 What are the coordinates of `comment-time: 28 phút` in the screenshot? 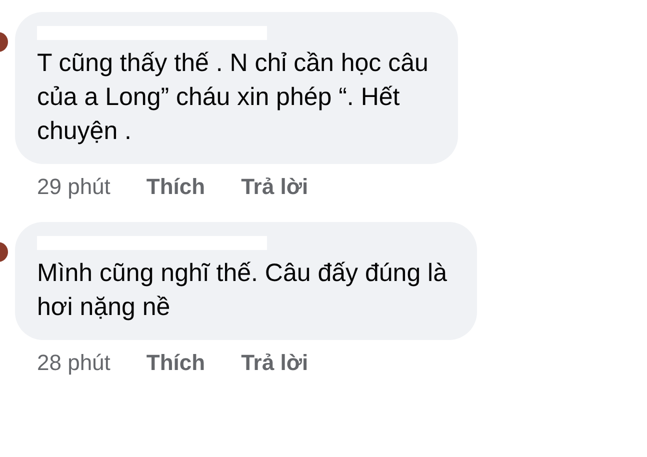 It's located at (73, 363).